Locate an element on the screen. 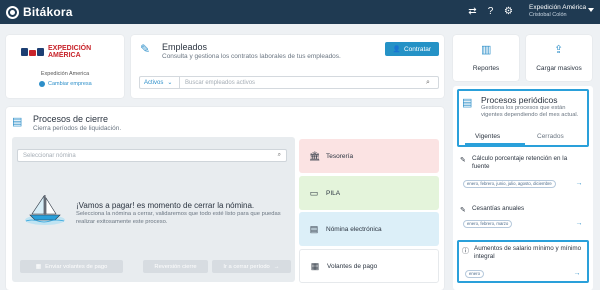 This screenshot has height=290, width=600. close-period-label: Ir a cerrar período is located at coordinates (246, 266).